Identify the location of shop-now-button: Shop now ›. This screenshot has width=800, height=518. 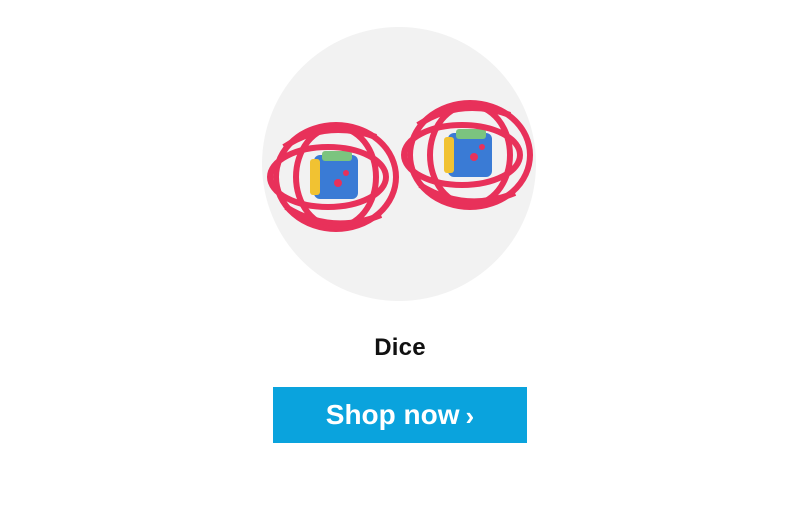
(400, 415).